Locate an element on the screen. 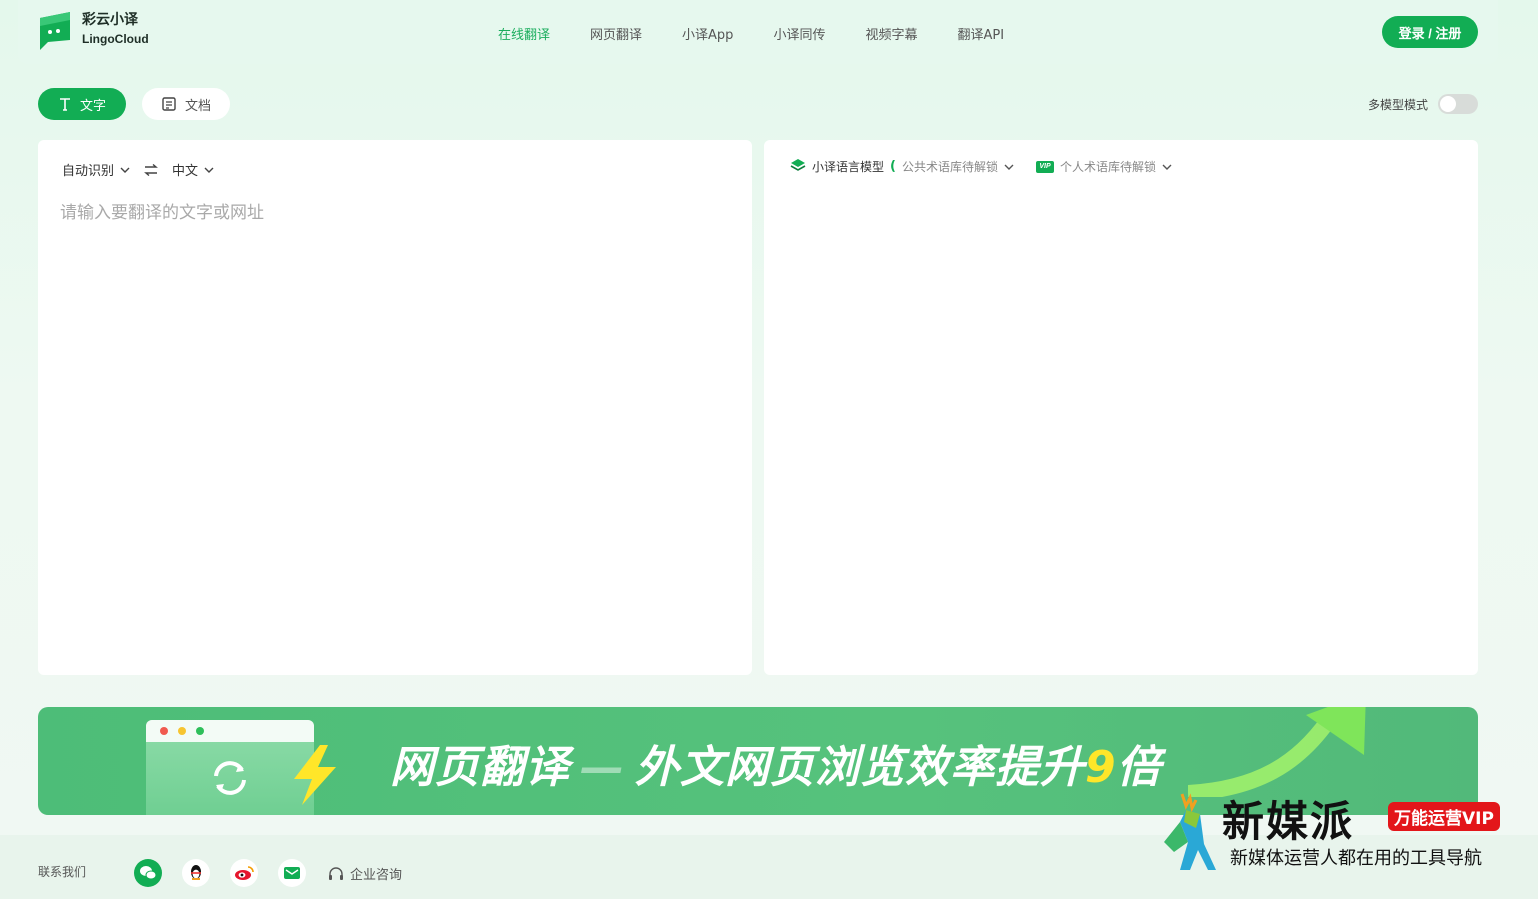  weibo-icon is located at coordinates (244, 873).